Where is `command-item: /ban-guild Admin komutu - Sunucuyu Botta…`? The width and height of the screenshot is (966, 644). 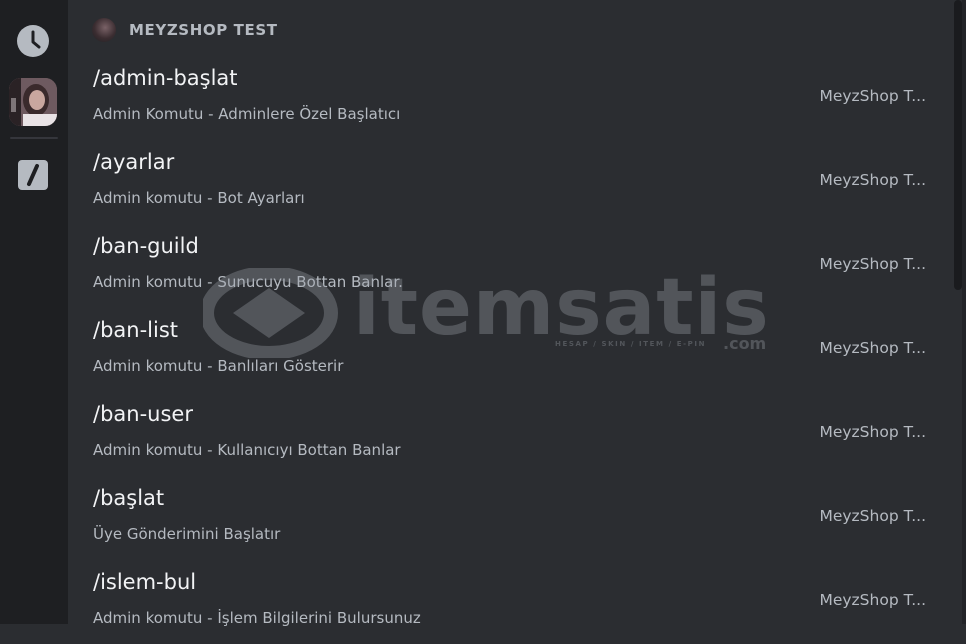
command-item: /ban-guild Admin komutu - Sunucuyu Botta… is located at coordinates (512, 266).